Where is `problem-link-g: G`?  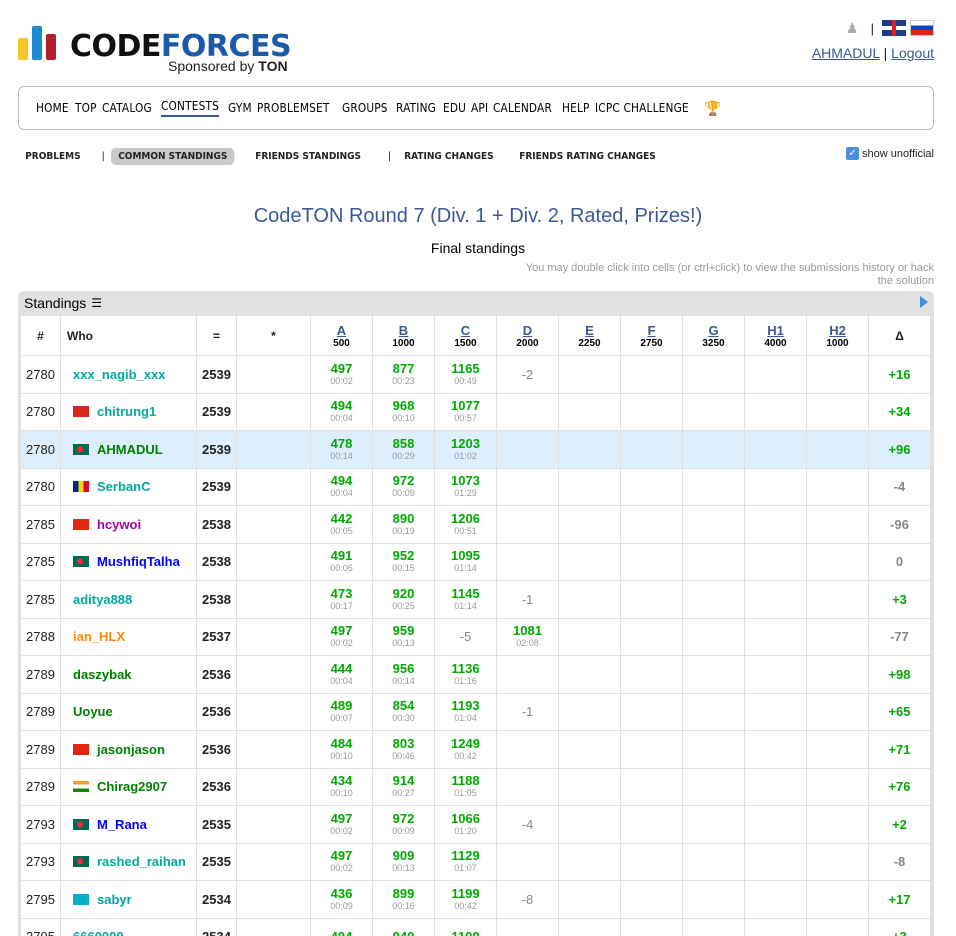 problem-link-g: G is located at coordinates (713, 330).